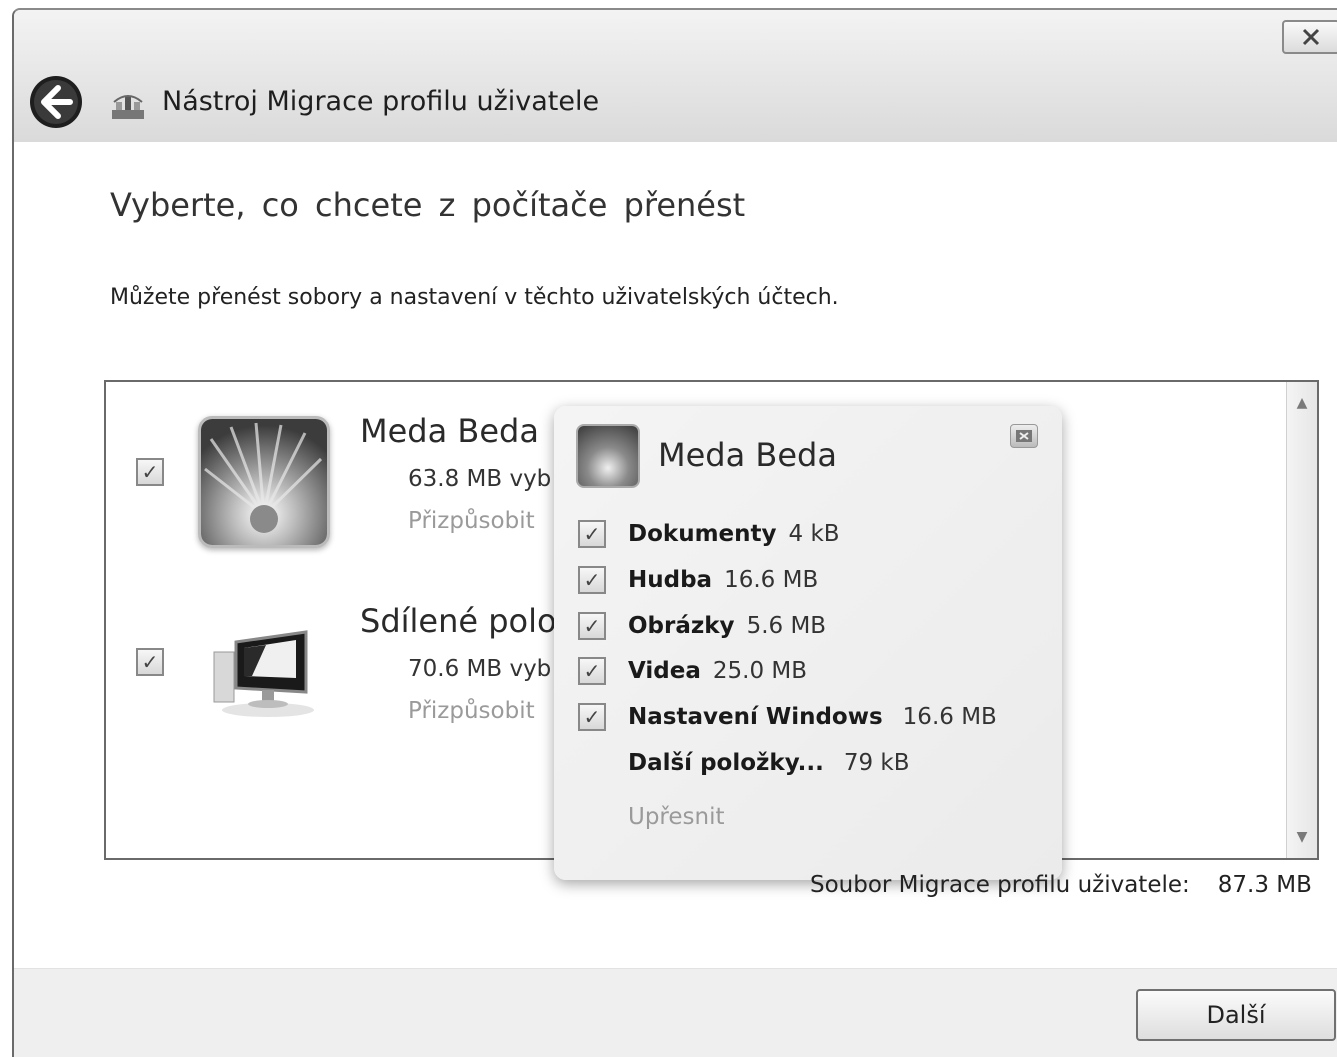  Describe the element at coordinates (702, 534) in the screenshot. I see `item-label: Dokumenty` at that location.